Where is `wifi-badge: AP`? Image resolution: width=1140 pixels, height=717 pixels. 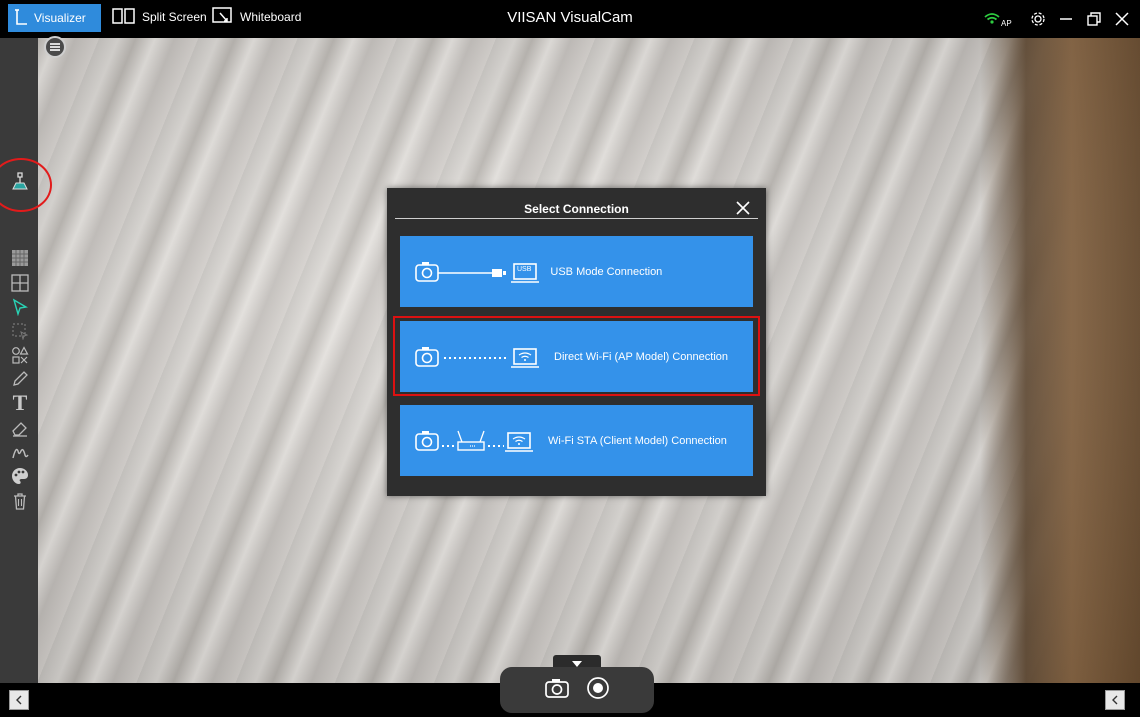
wifi-badge: AP is located at coordinates (1006, 23).